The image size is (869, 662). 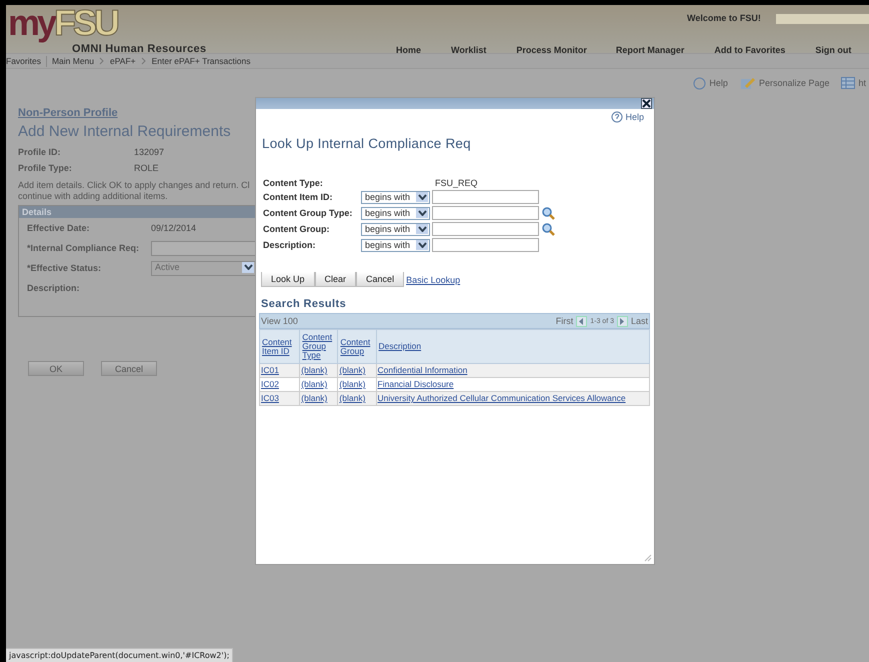 What do you see at coordinates (296, 229) in the screenshot?
I see `criteria-label: Content Group:` at bounding box center [296, 229].